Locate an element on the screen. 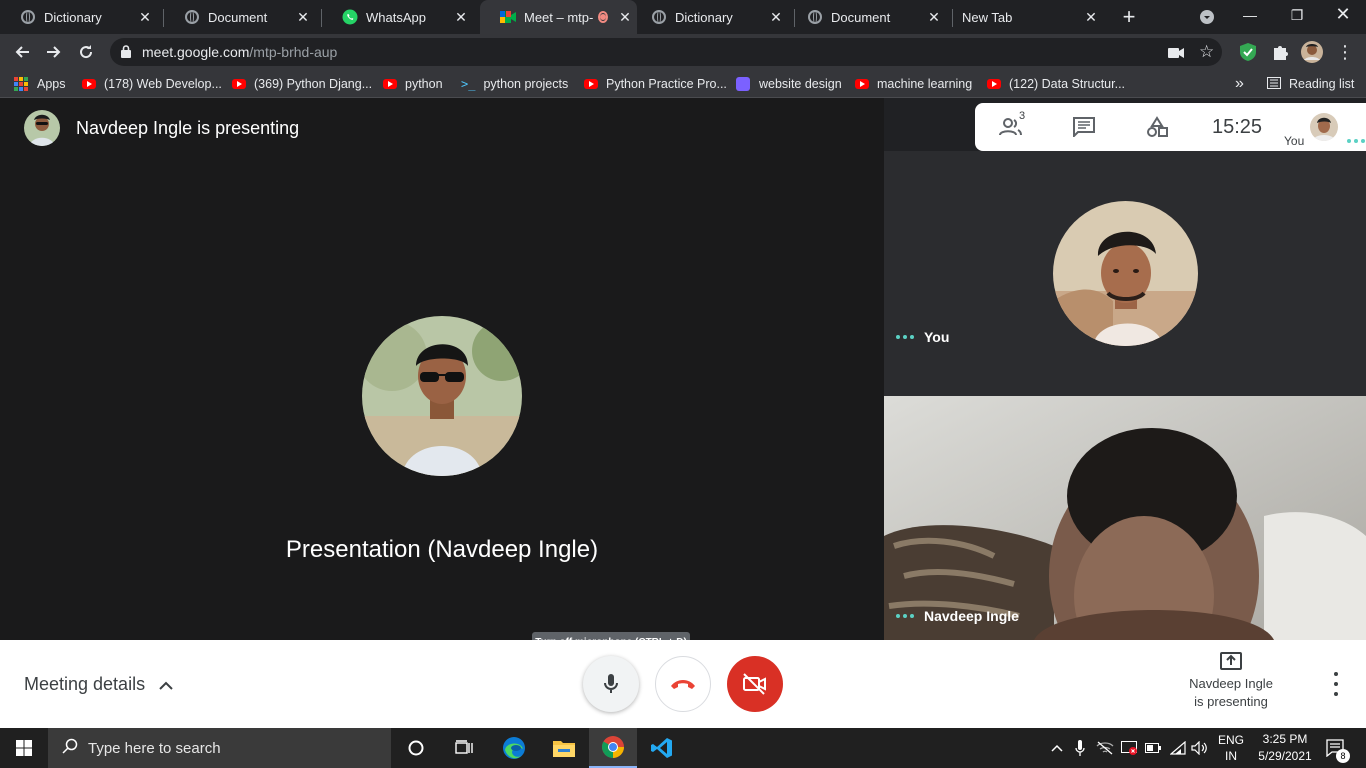  profile-avatar is located at coordinates (1312, 52).